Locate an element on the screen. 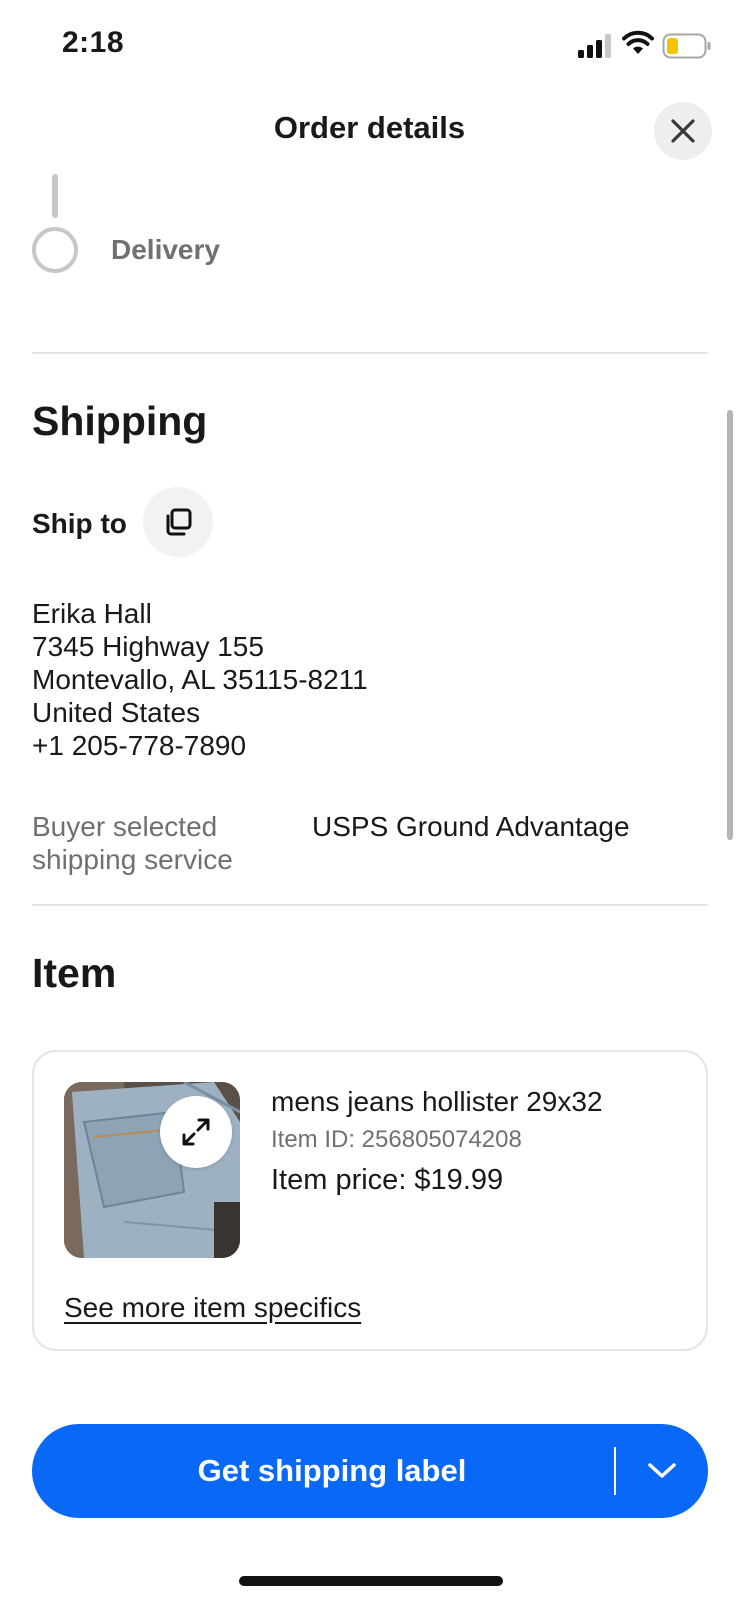 Image resolution: width=739 pixels, height=1600 pixels. expand-image-button is located at coordinates (196, 1132).